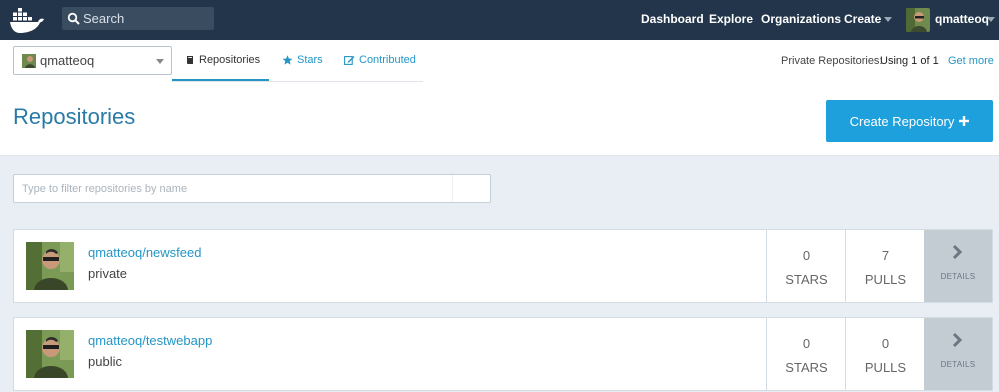 The width and height of the screenshot is (999, 392). I want to click on edit-icon, so click(349, 60).